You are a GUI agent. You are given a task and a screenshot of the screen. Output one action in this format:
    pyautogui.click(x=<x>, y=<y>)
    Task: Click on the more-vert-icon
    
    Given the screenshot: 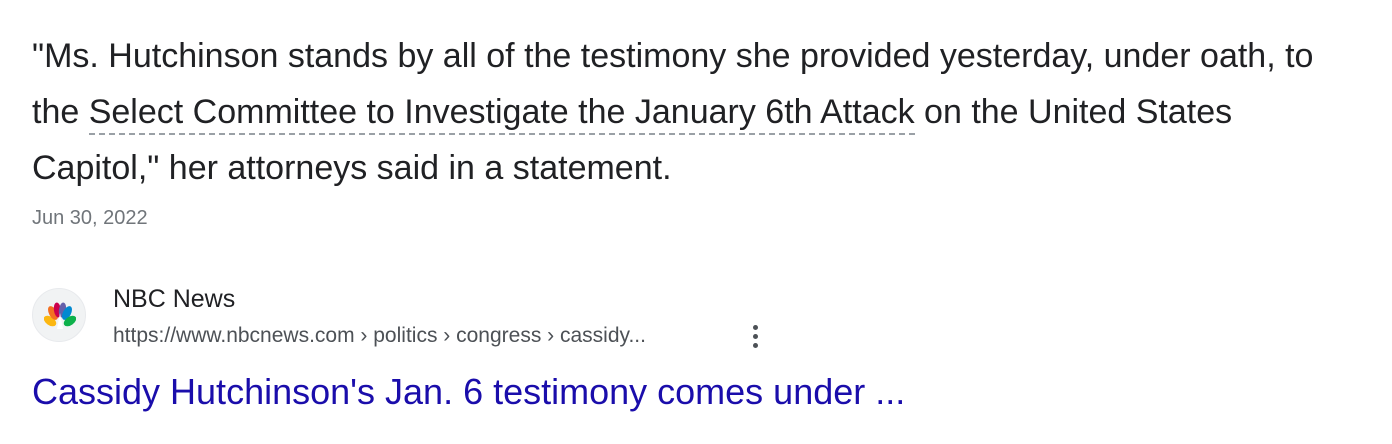 What is the action you would take?
    pyautogui.click(x=755, y=337)
    